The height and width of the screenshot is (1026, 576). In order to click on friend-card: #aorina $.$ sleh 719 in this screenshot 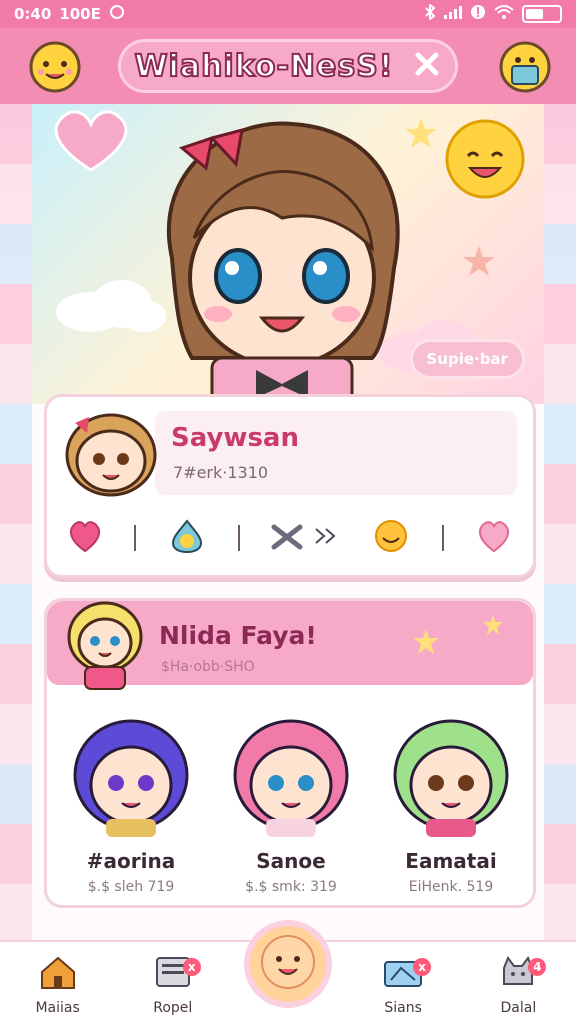, I will do `click(131, 805)`.